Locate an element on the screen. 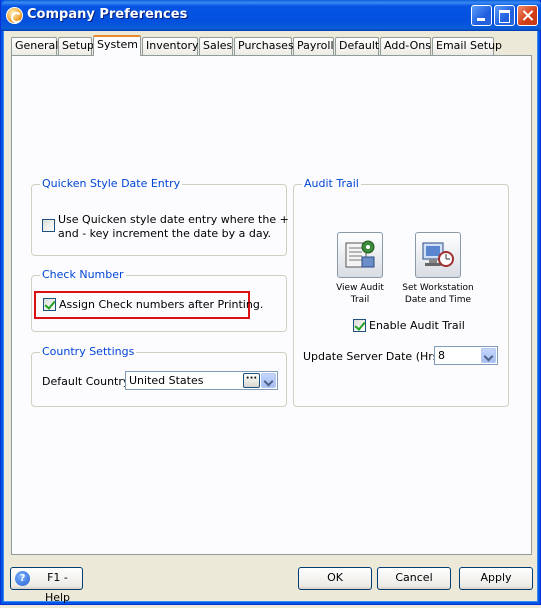 The height and width of the screenshot is (608, 541). enable-audit-trail-checkbox is located at coordinates (359, 325).